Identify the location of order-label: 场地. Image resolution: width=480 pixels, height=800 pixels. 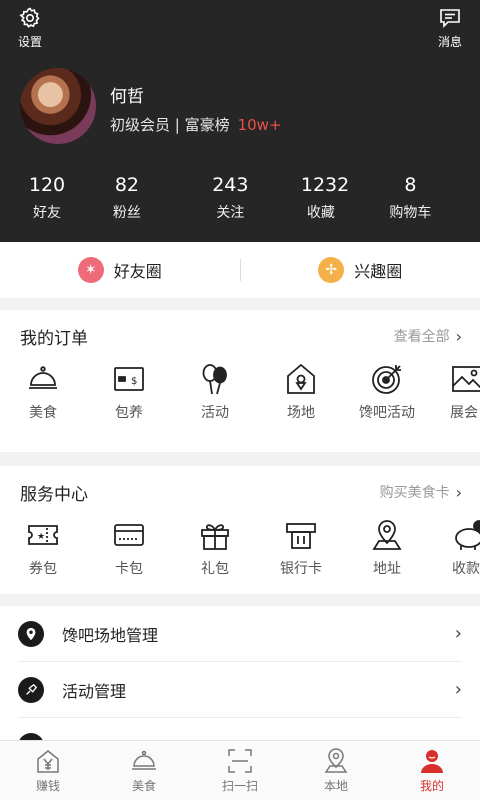
(301, 413).